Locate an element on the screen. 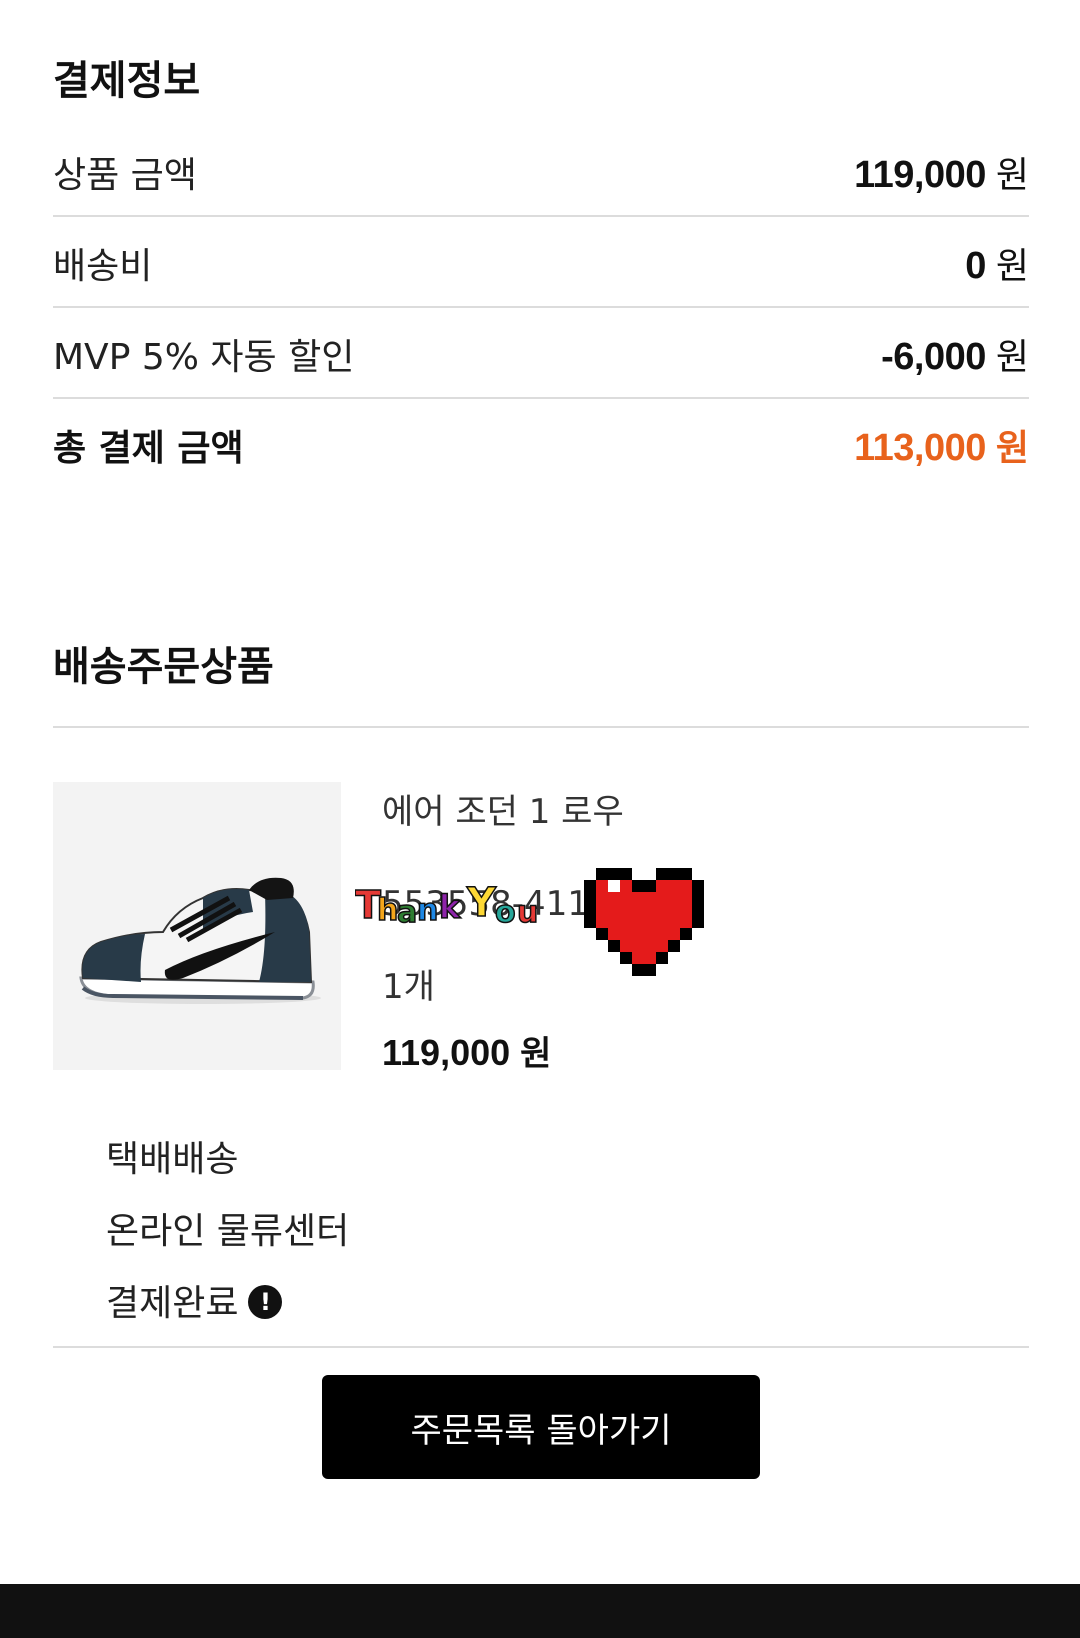  pixel-heart-icon is located at coordinates (644, 924).